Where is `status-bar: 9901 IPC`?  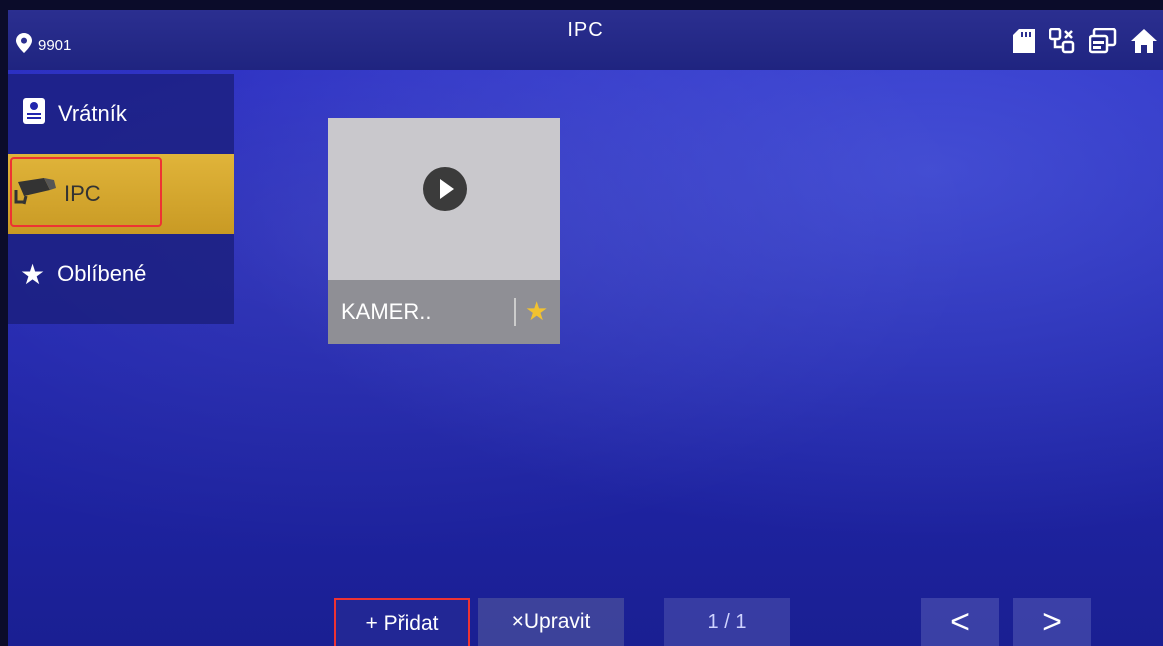 status-bar: 9901 IPC is located at coordinates (585, 40).